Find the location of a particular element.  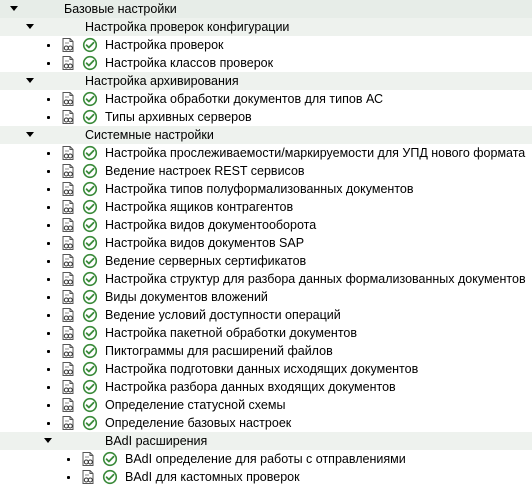

tree-item: Ведение настроек REST сервисов is located at coordinates (266, 171).